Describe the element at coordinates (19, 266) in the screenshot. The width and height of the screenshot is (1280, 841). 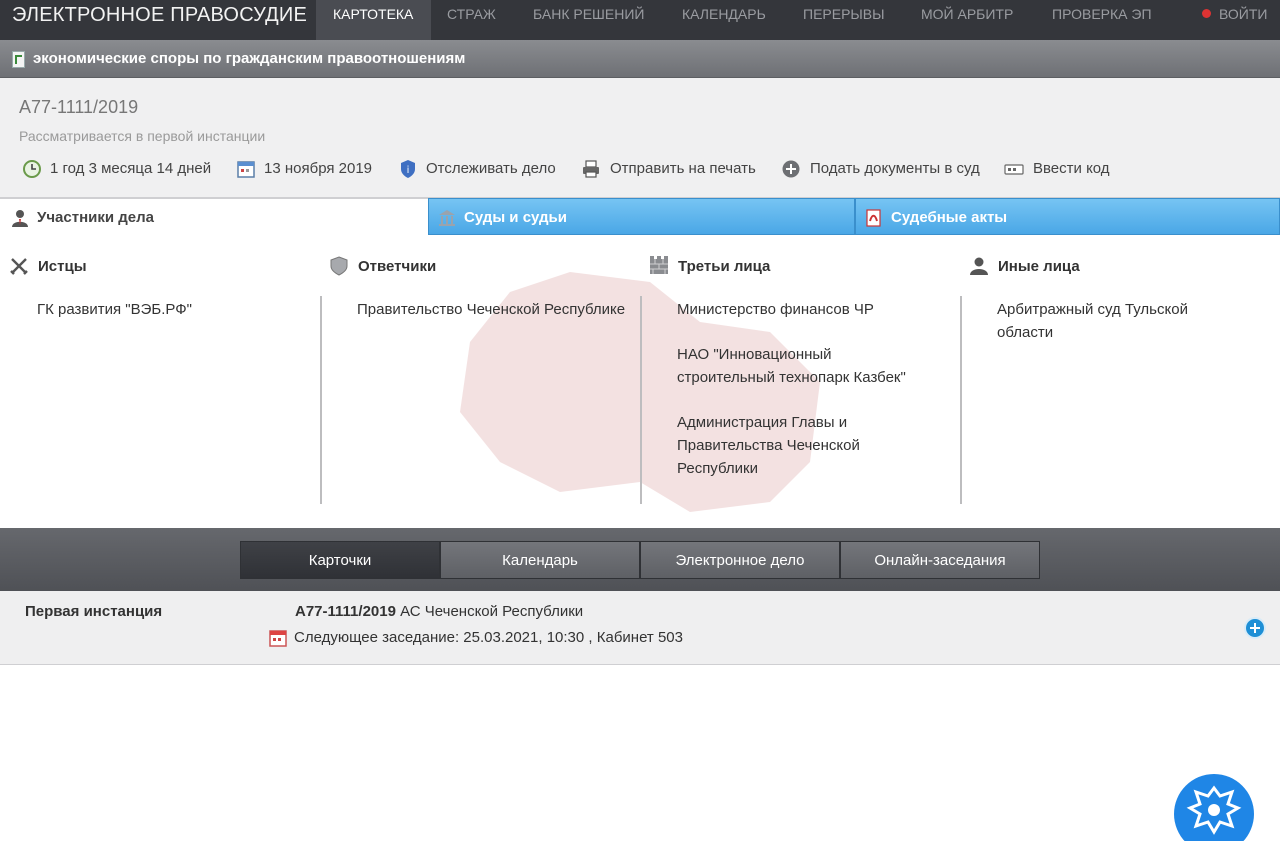
I see `crossed-swords-icon` at that location.